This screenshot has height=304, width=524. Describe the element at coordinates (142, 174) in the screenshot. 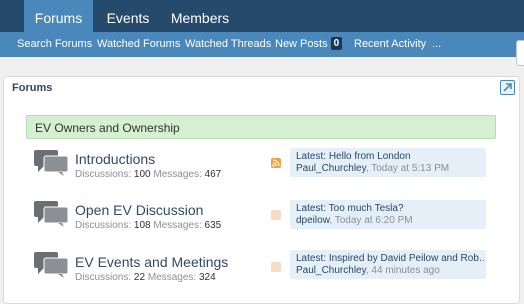

I see `discussions-count: 100` at that location.